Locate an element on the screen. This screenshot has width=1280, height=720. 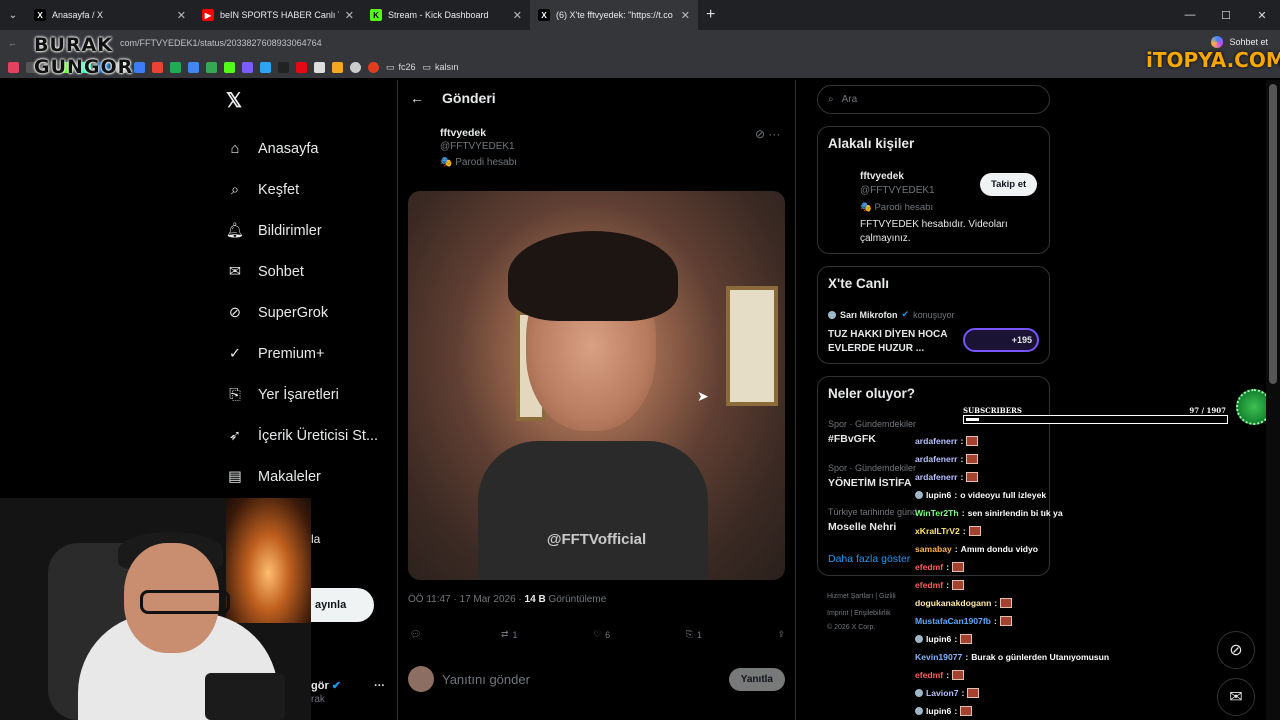
nav-item-mail: ✉ Sohbet is located at coordinates (302, 271).